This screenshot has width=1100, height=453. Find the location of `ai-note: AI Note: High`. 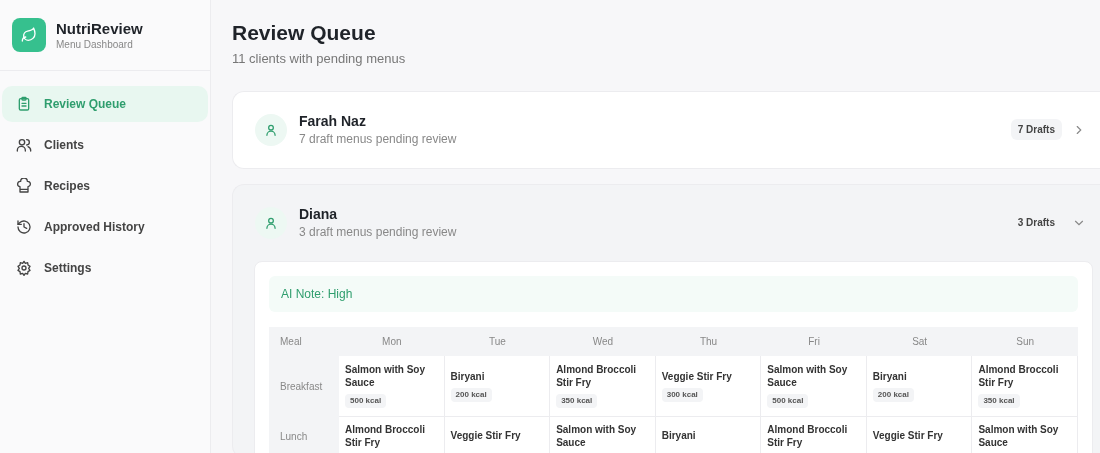

ai-note: AI Note: High is located at coordinates (673, 293).